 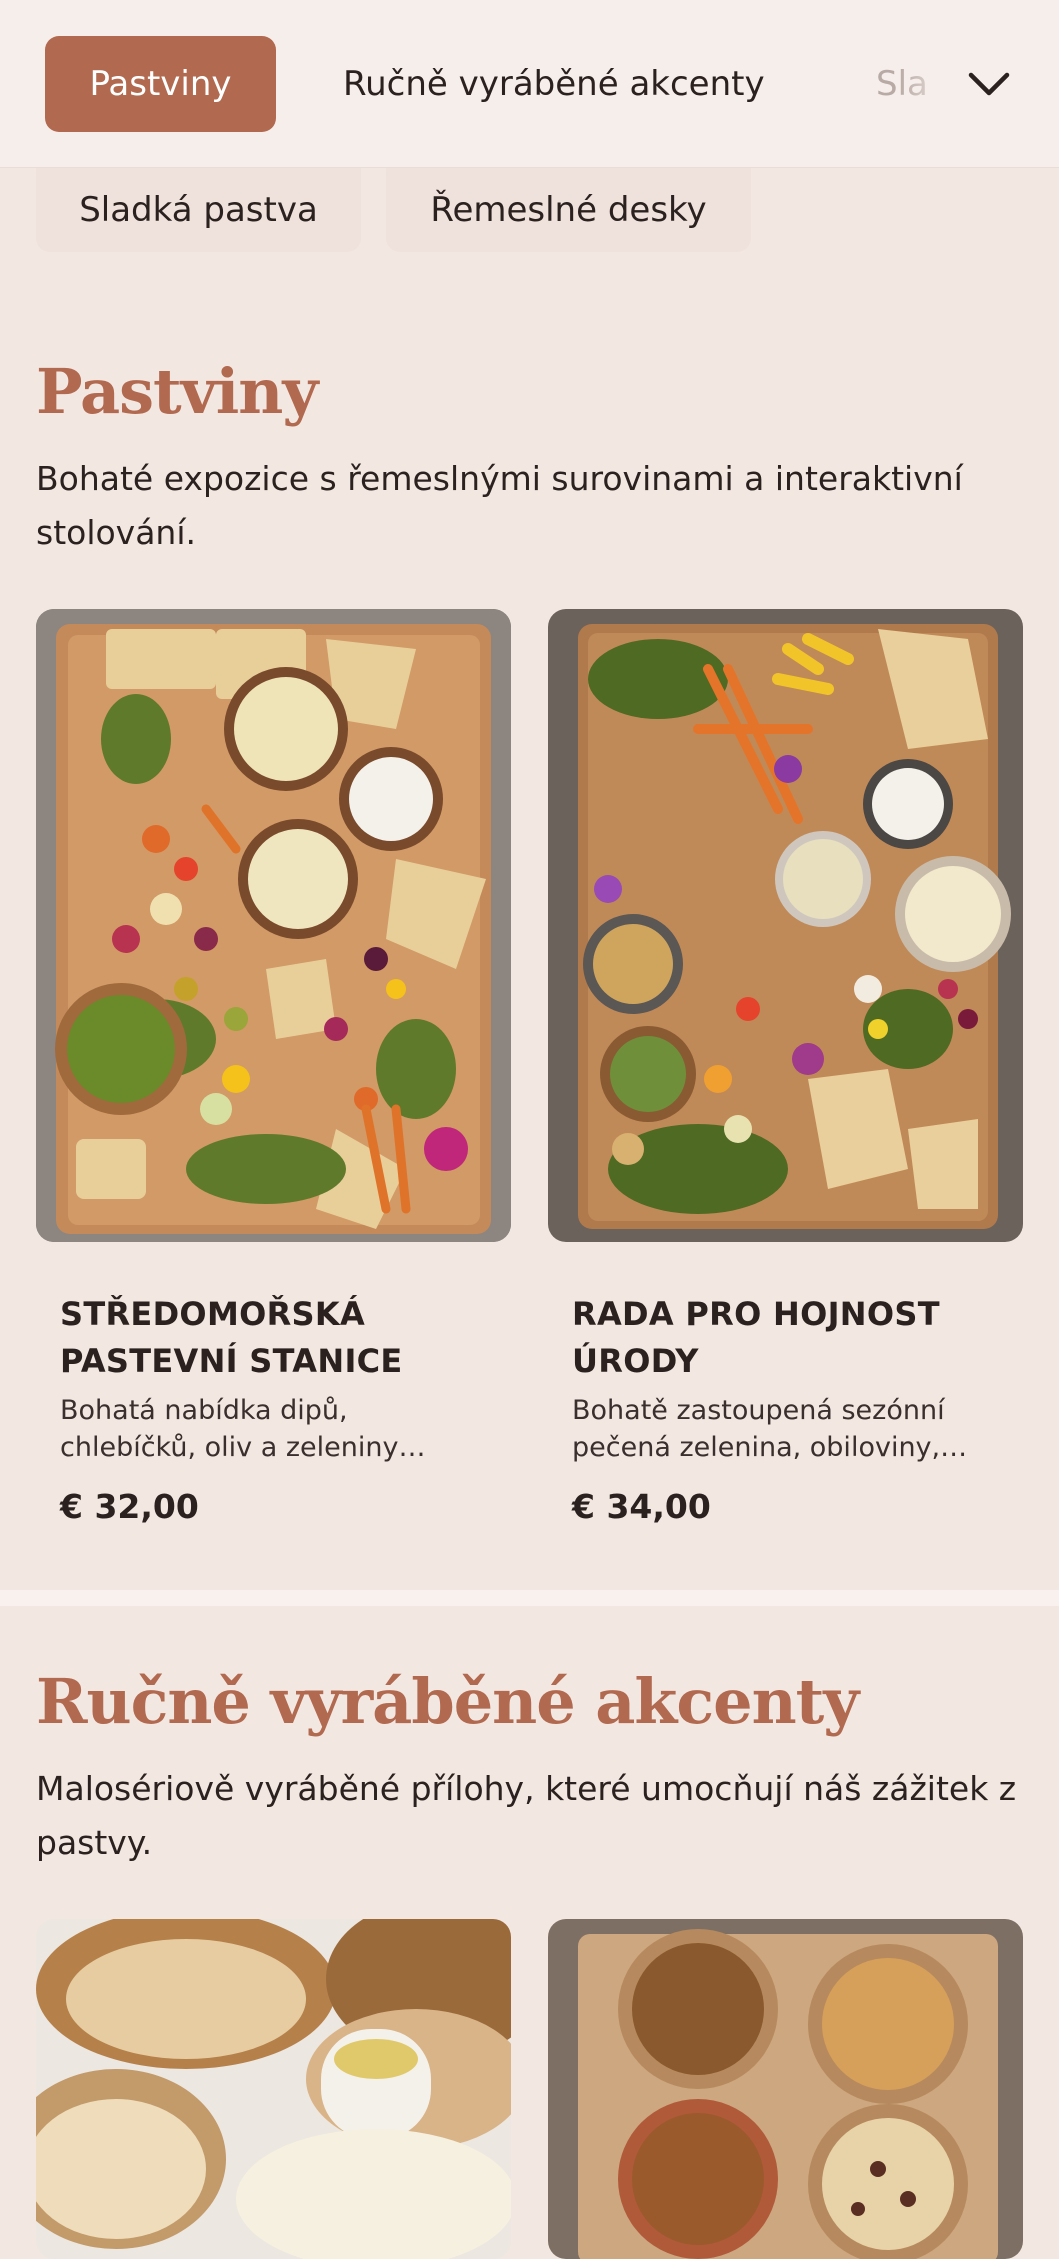 What do you see at coordinates (129, 1506) in the screenshot?
I see `product-price: € 32,00` at bounding box center [129, 1506].